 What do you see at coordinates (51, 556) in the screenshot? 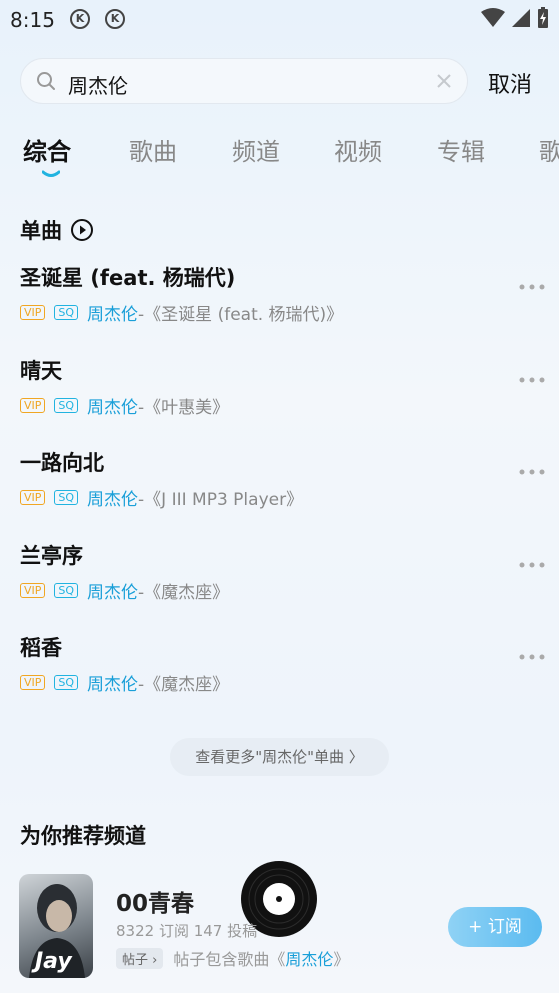
I see `song-title: 兰亭序` at bounding box center [51, 556].